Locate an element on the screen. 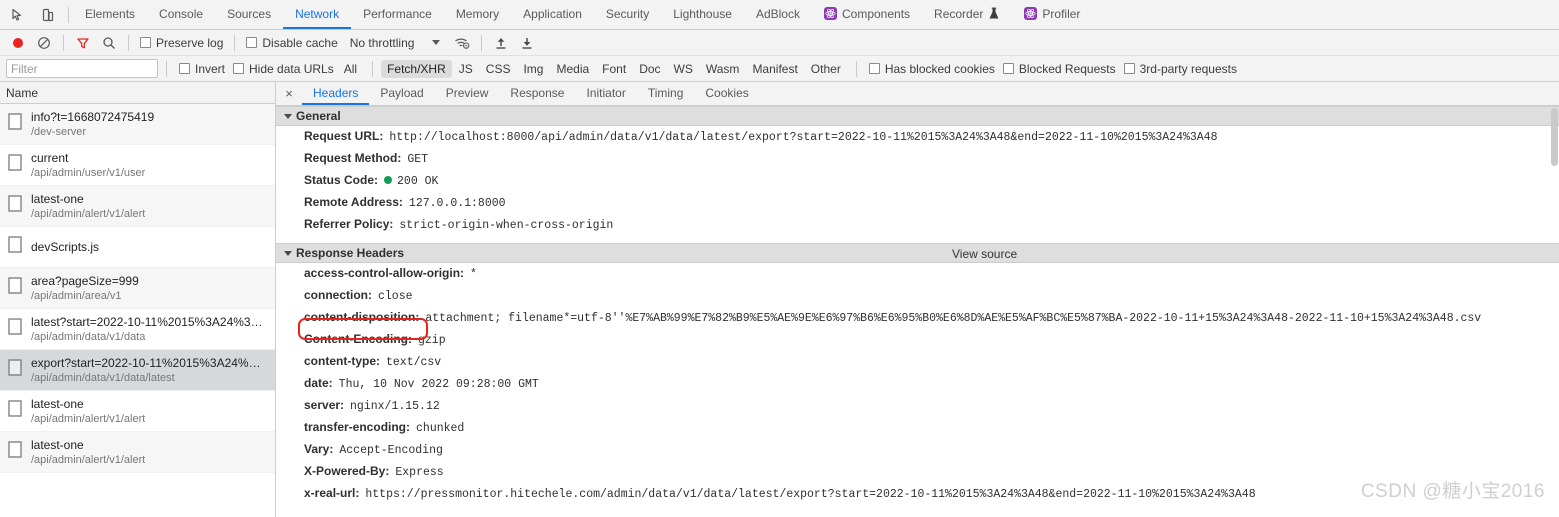 This screenshot has width=1559, height=517. network-conditions-icon is located at coordinates (462, 43).